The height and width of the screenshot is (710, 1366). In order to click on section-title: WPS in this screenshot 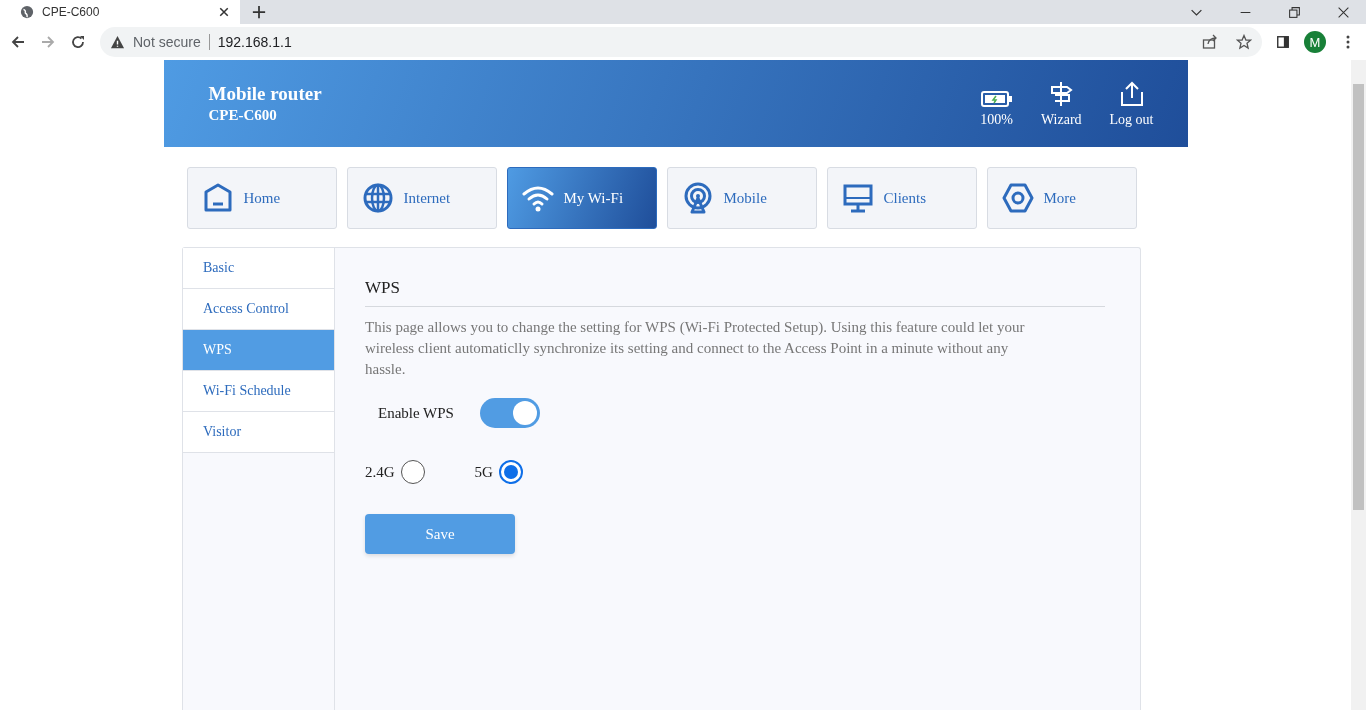, I will do `click(735, 292)`.